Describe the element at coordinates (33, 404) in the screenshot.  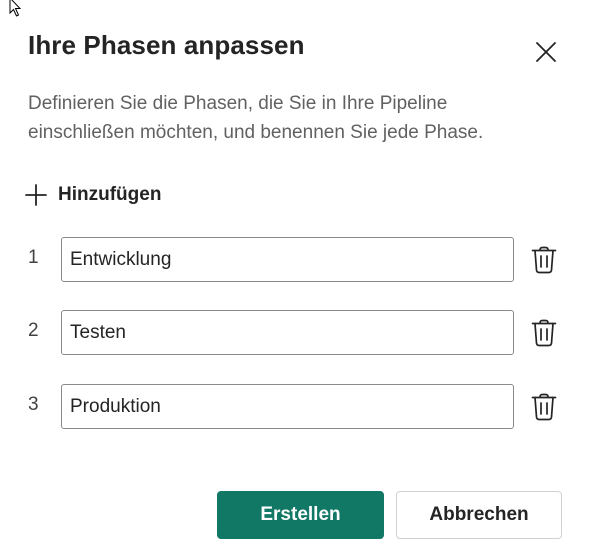
I see `stage-number: 3` at that location.